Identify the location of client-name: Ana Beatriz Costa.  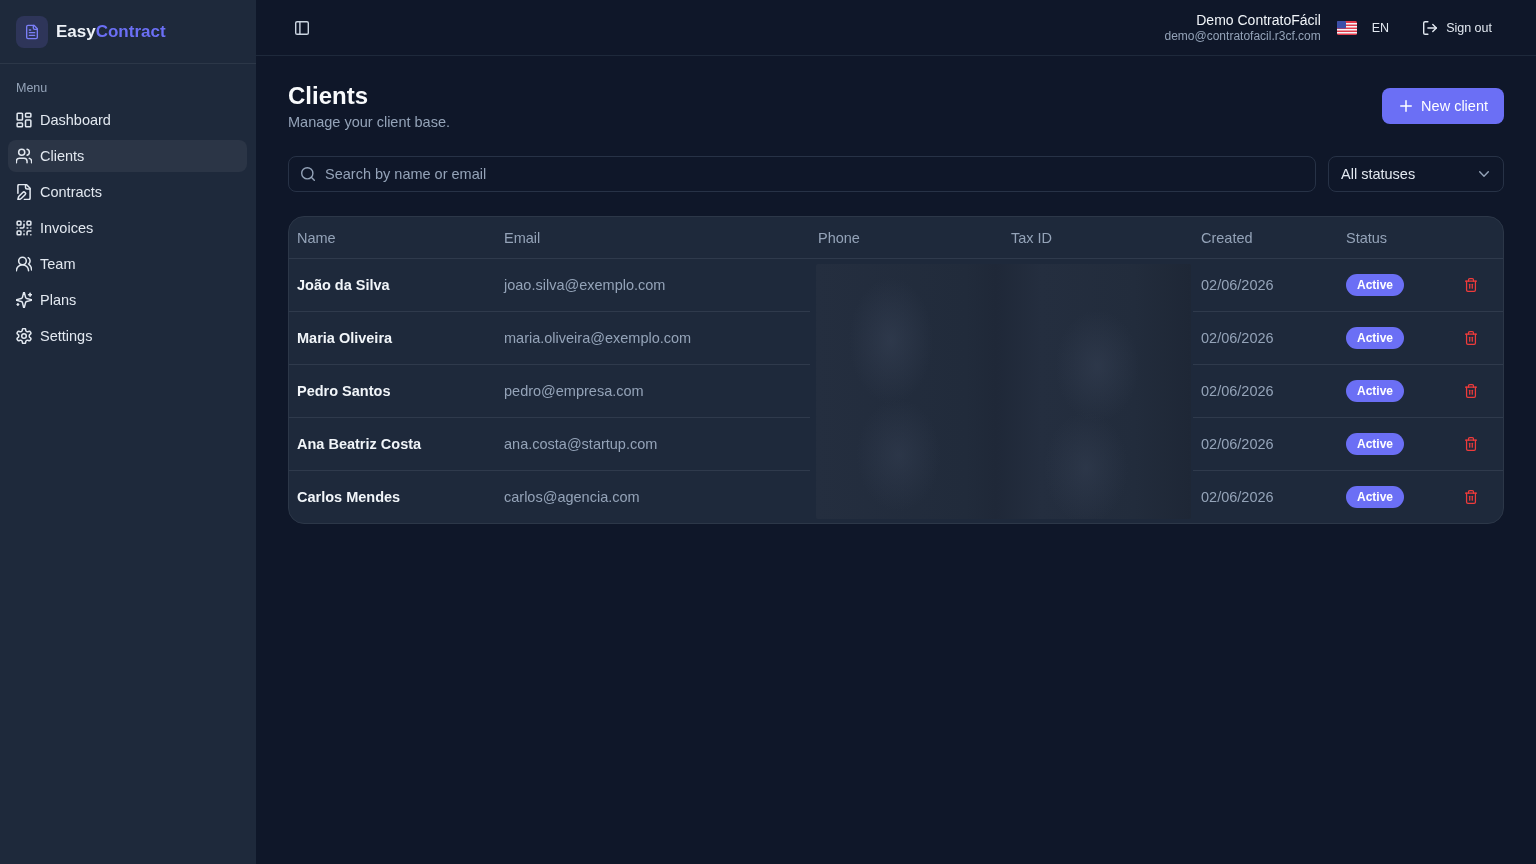
(359, 444).